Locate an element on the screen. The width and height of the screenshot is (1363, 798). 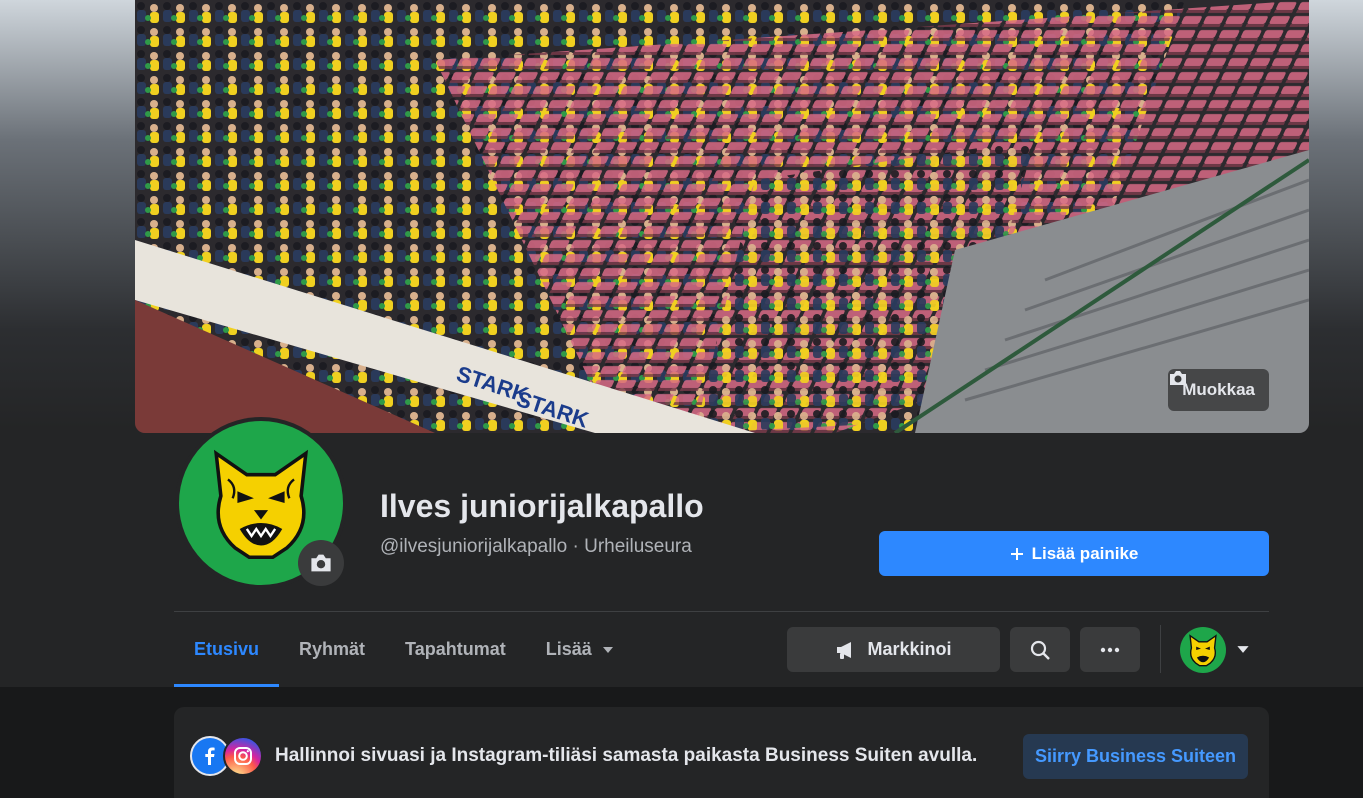
tab-label: Lisää is located at coordinates (568, 649).